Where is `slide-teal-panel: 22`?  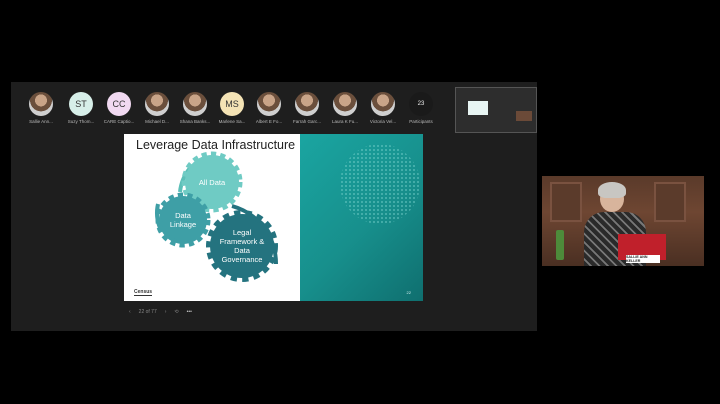
slide-teal-panel: 22 is located at coordinates (361, 217).